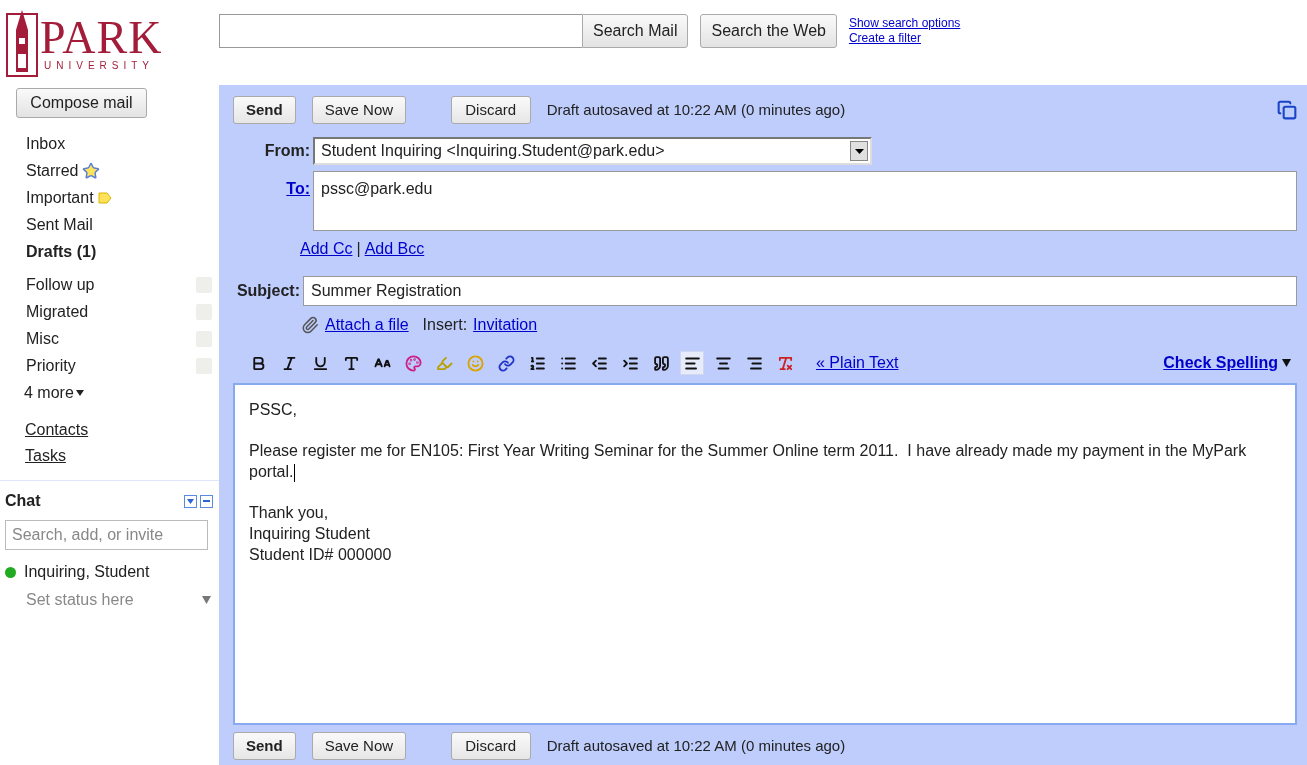 This screenshot has height=765, width=1307. I want to click on search-web-button: Search the Web, so click(768, 31).